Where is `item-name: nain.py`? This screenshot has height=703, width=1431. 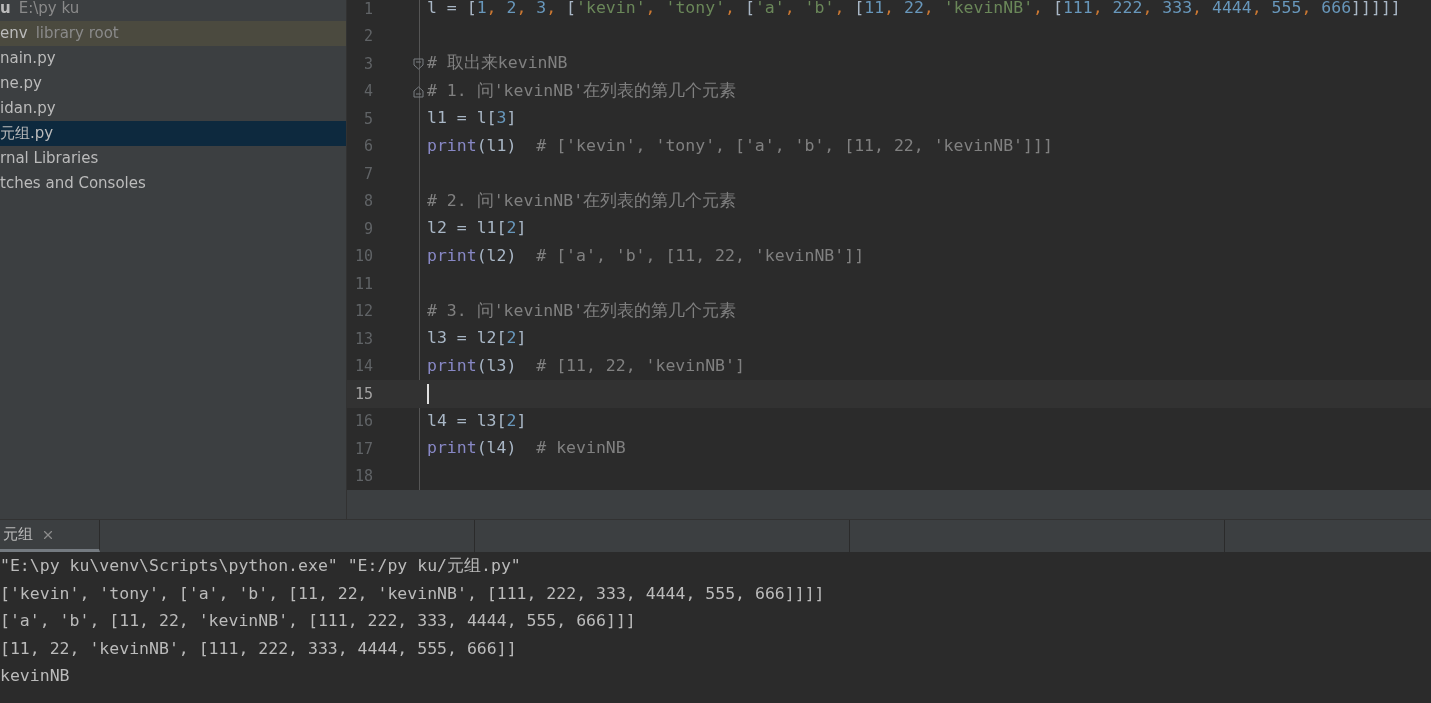 item-name: nain.py is located at coordinates (28, 59).